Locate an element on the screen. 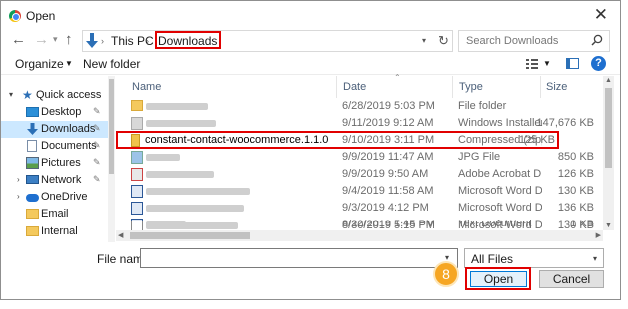 The height and width of the screenshot is (309, 628). horizontal-scrollbar-thumb is located at coordinates (190, 235).